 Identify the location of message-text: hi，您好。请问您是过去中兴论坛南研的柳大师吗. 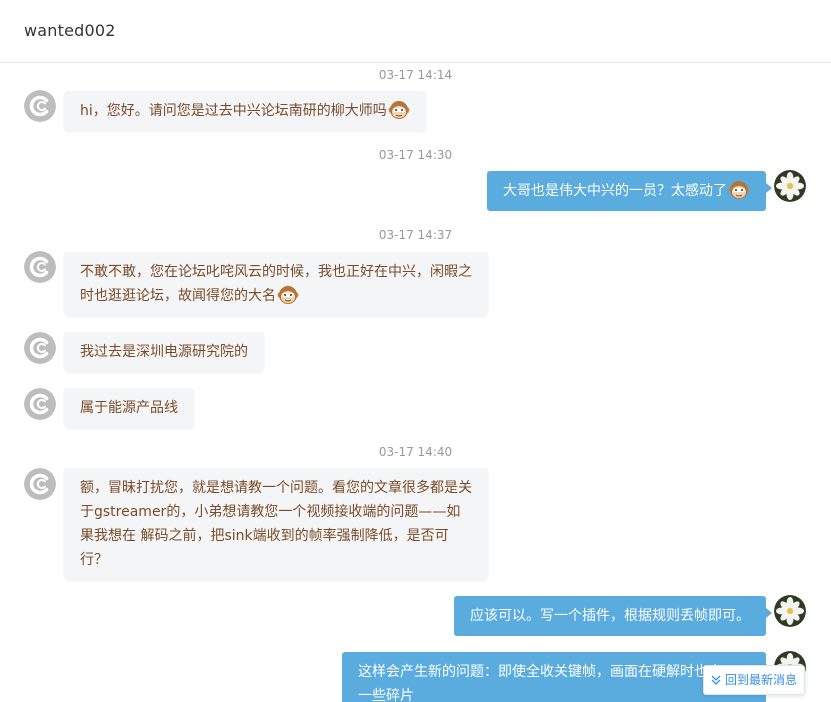
(233, 111).